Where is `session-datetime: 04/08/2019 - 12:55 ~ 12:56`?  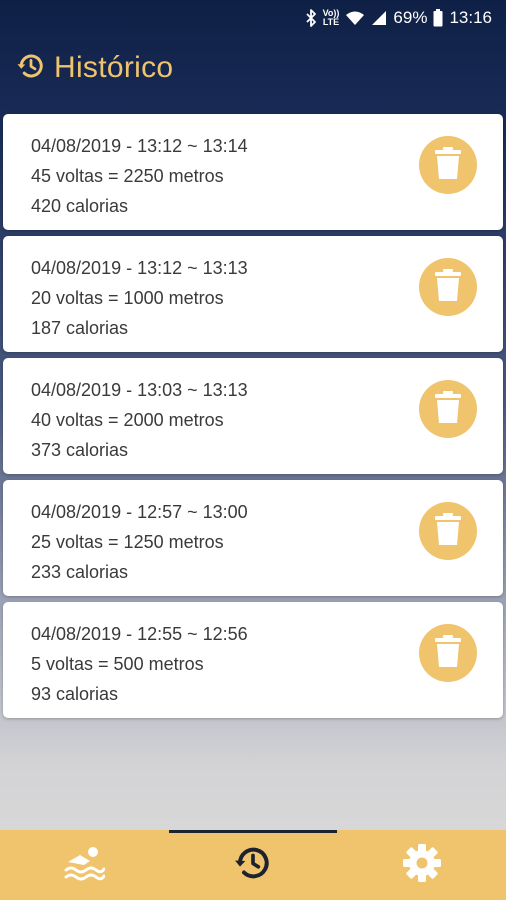
session-datetime: 04/08/2019 - 12:55 ~ 12:56 is located at coordinates (139, 634).